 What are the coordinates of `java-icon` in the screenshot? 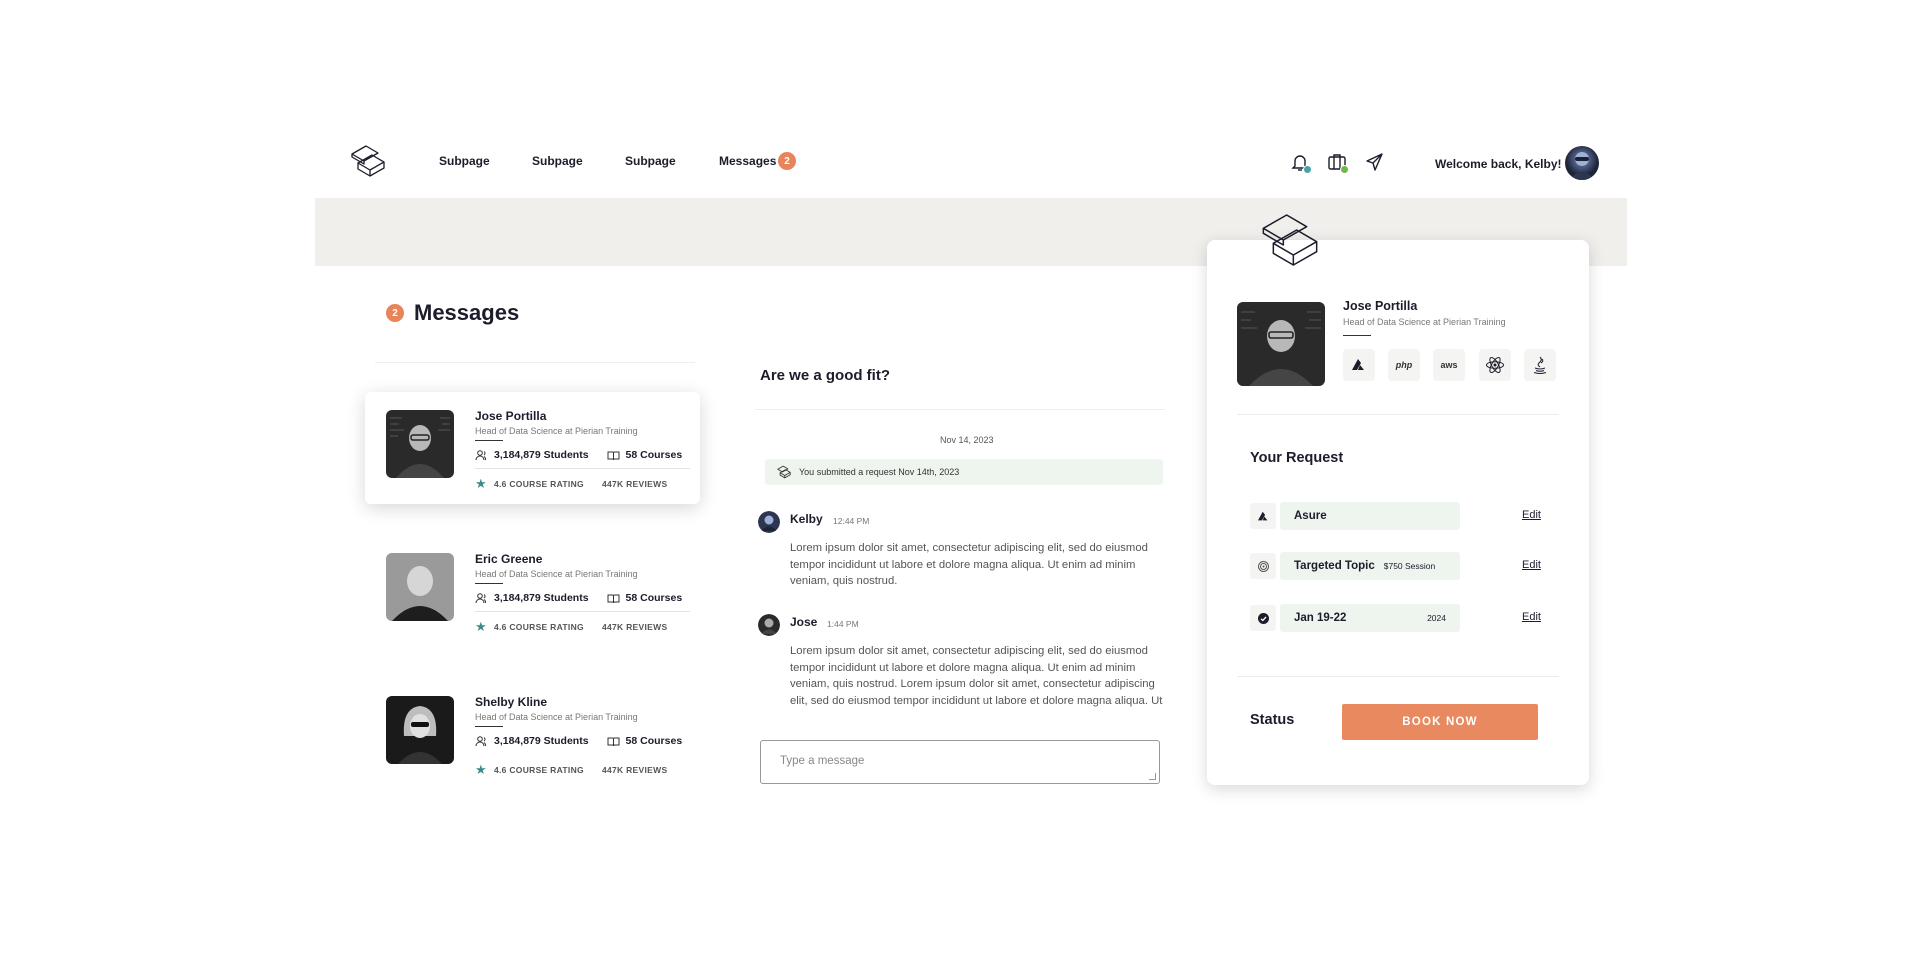 It's located at (1540, 365).